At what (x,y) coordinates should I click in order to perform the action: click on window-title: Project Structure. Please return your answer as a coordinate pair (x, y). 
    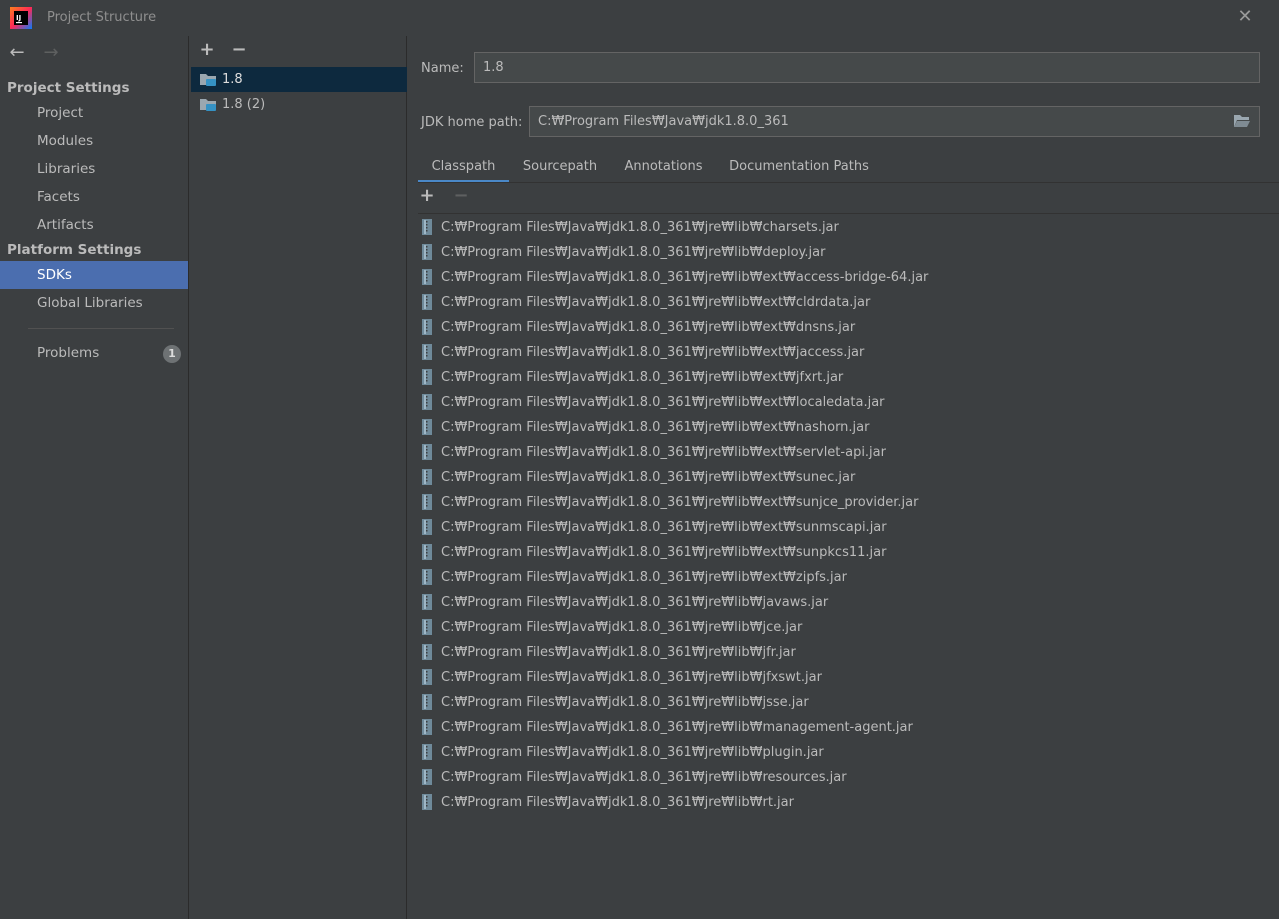
    Looking at the image, I should click on (102, 17).